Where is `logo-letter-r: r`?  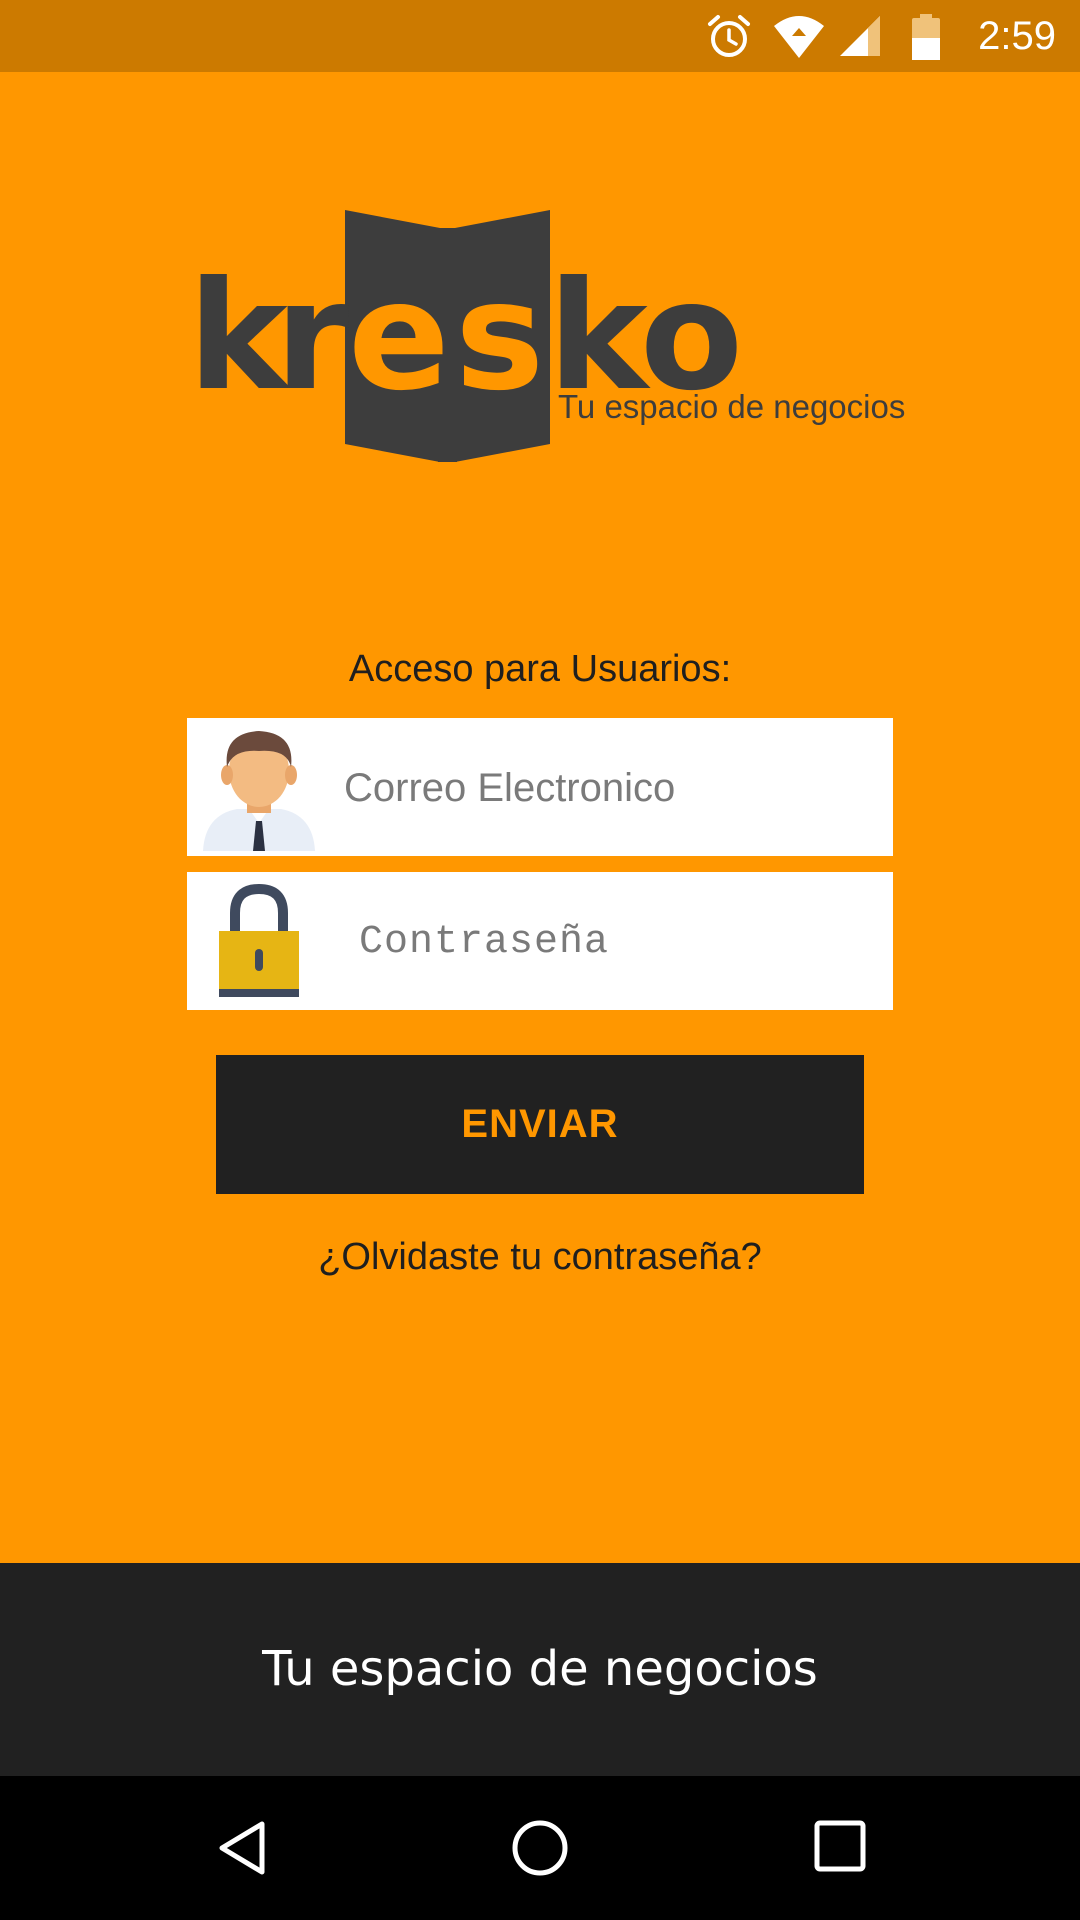
logo-letter-r: r is located at coordinates (312, 337).